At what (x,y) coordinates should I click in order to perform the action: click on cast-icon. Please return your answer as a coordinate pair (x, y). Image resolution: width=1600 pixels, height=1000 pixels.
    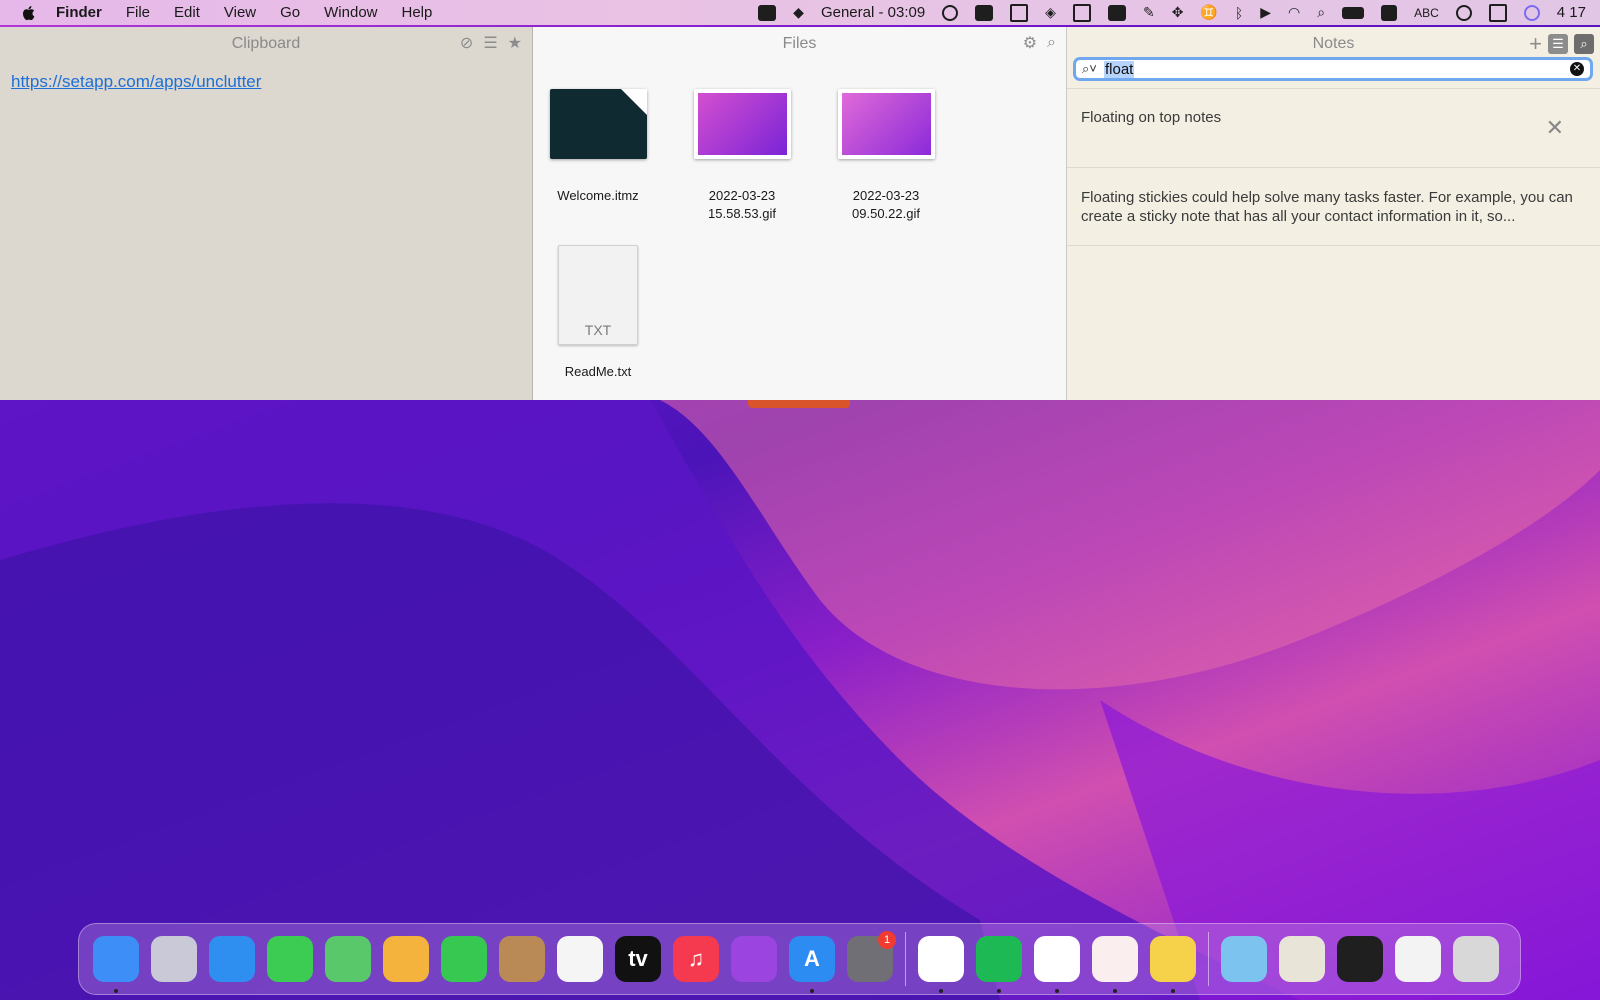
    Looking at the image, I should click on (984, 12).